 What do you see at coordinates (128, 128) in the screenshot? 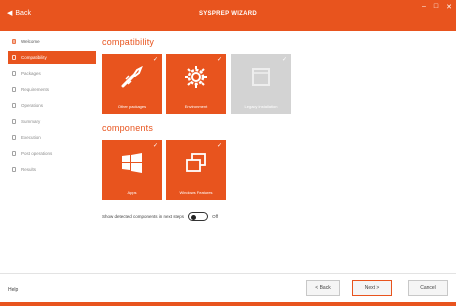
I see `section-title-components: components` at bounding box center [128, 128].